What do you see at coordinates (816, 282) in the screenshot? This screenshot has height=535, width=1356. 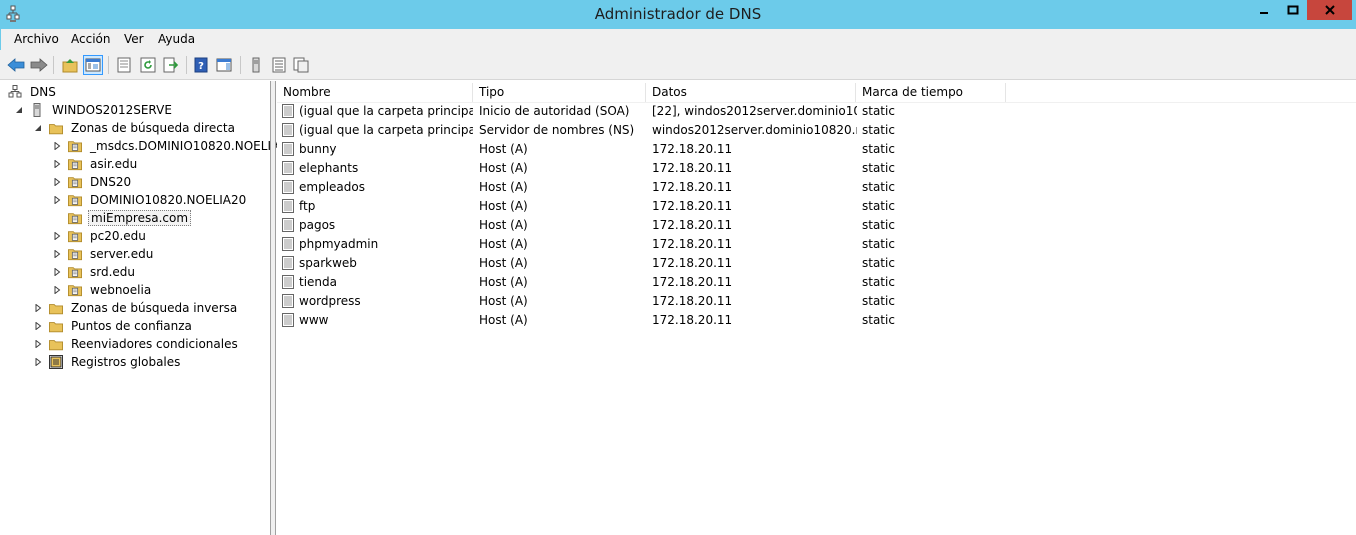 I see `table-row: tienda Host (A) 172.18.20.11 static` at bounding box center [816, 282].